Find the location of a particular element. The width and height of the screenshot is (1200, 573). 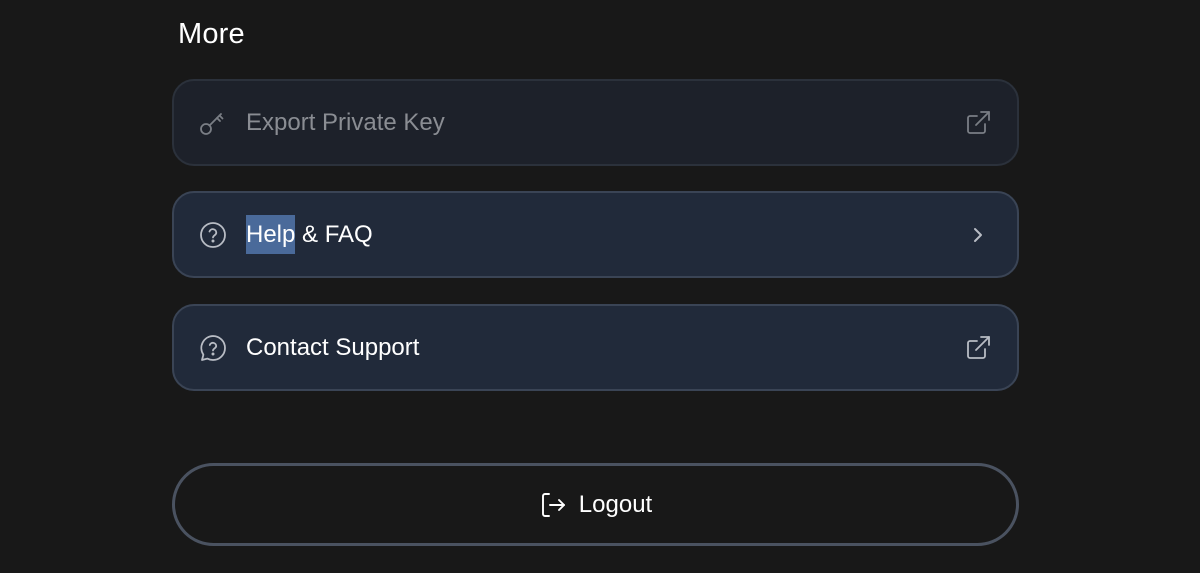

key-icon is located at coordinates (213, 123).